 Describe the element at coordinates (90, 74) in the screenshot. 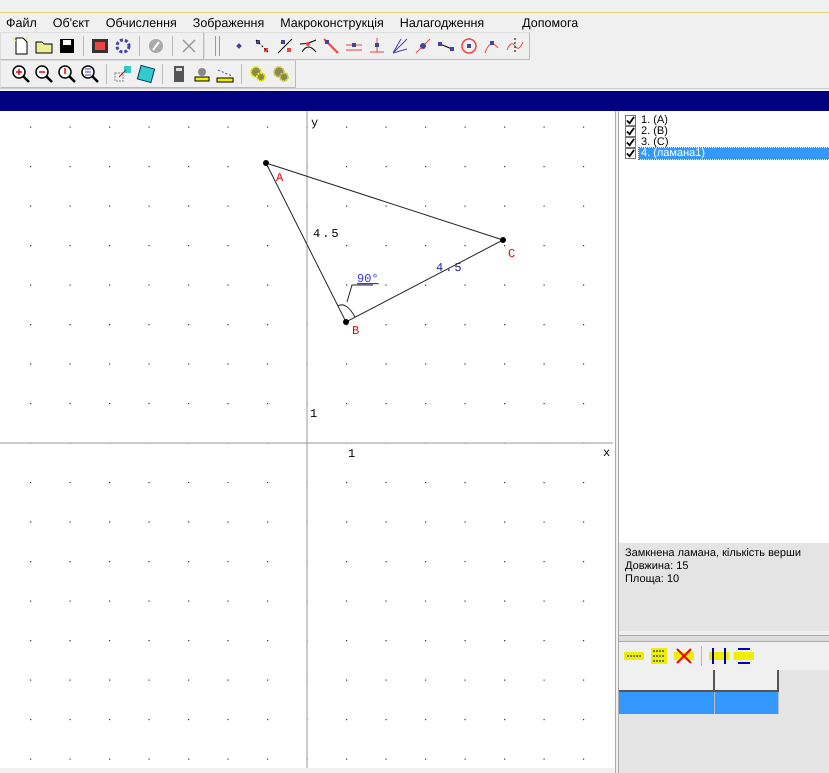

I see `zoom-grid-icon` at that location.